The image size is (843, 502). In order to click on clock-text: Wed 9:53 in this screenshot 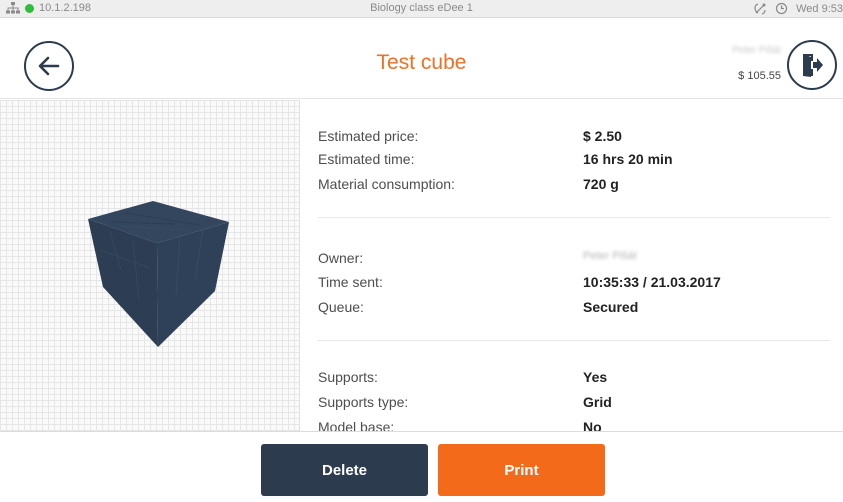, I will do `click(819, 8)`.